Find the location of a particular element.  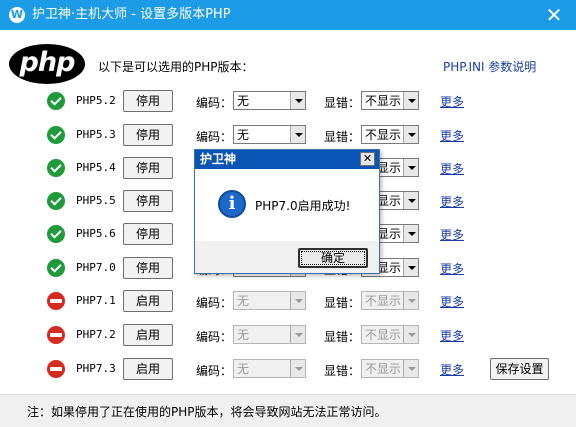

dialog-close-button: ✕ is located at coordinates (367, 159).